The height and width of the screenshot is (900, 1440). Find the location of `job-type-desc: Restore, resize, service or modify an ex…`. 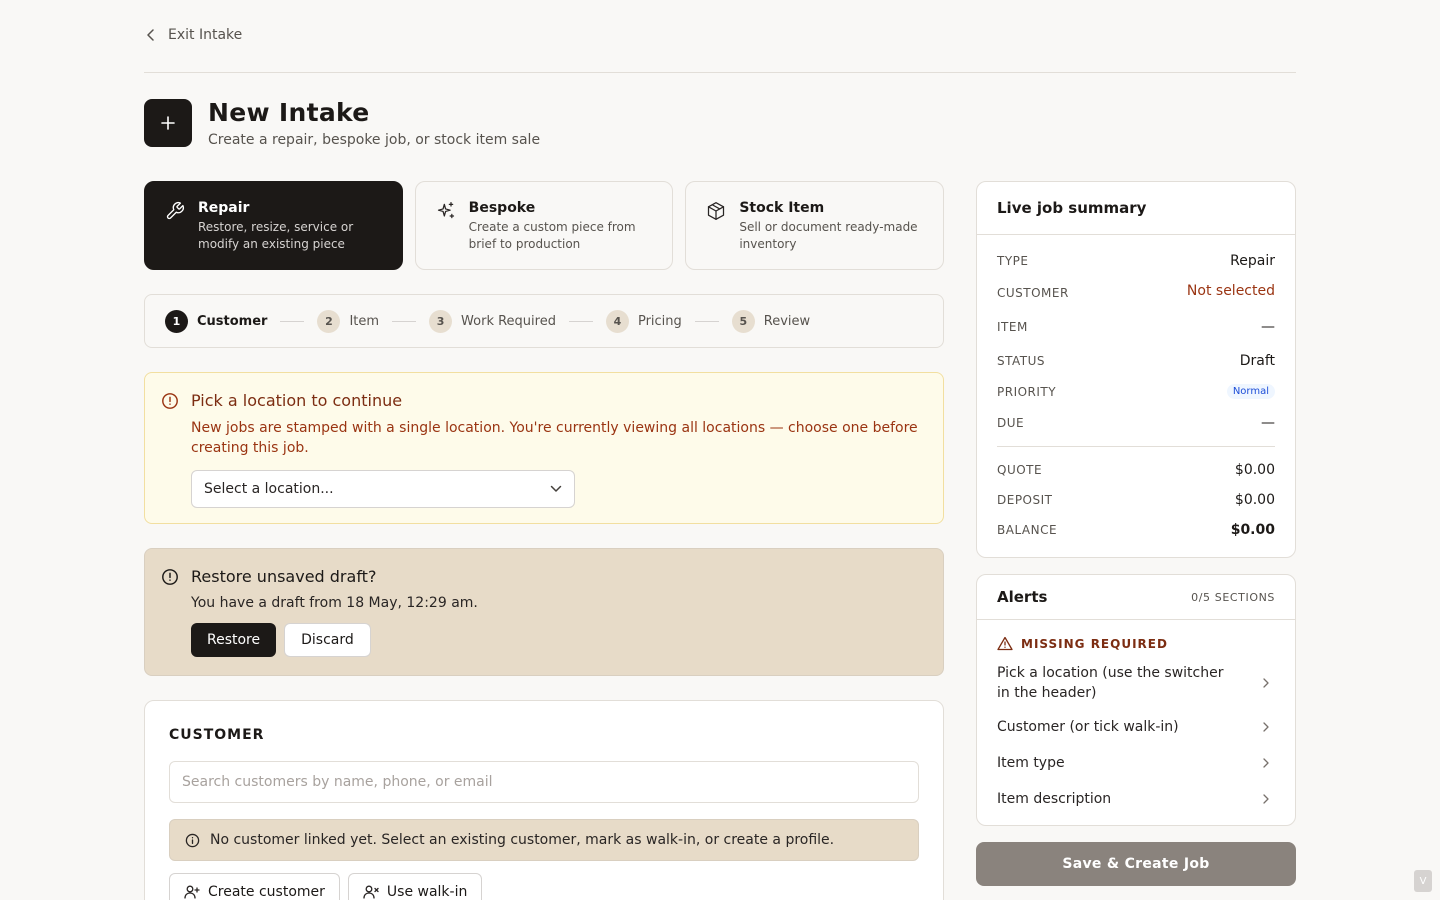

job-type-desc: Restore, resize, service or modify an ex… is located at coordinates (276, 235).